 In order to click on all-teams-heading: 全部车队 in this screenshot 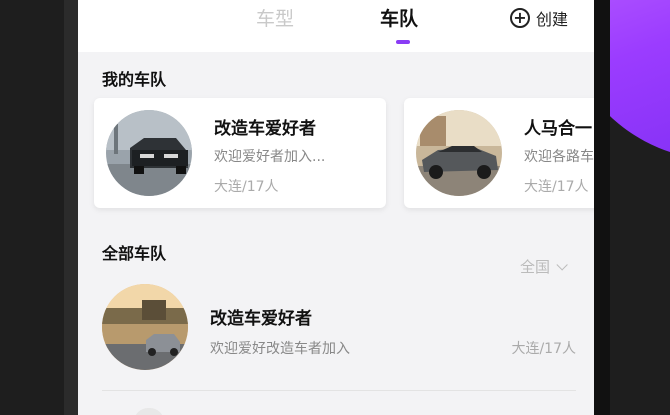, I will do `click(134, 253)`.